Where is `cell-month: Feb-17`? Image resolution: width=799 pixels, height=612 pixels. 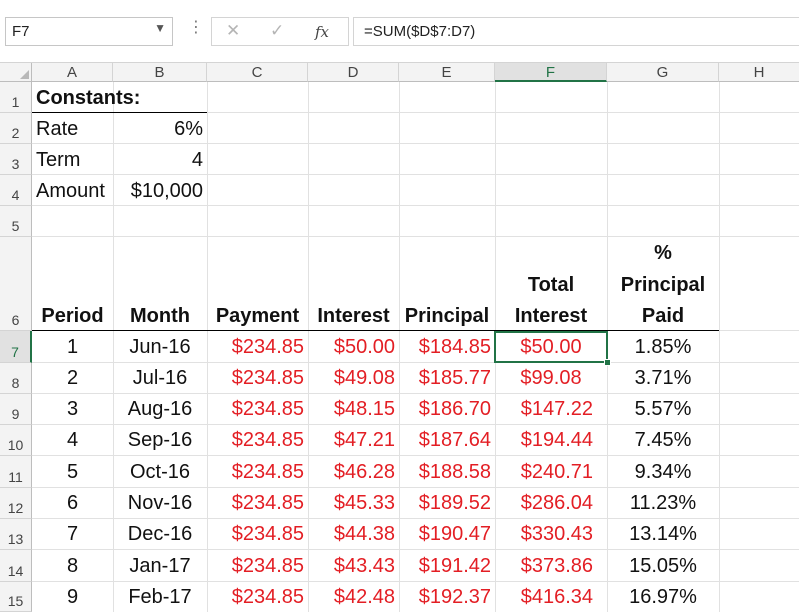
cell-month: Feb-17 is located at coordinates (160, 597).